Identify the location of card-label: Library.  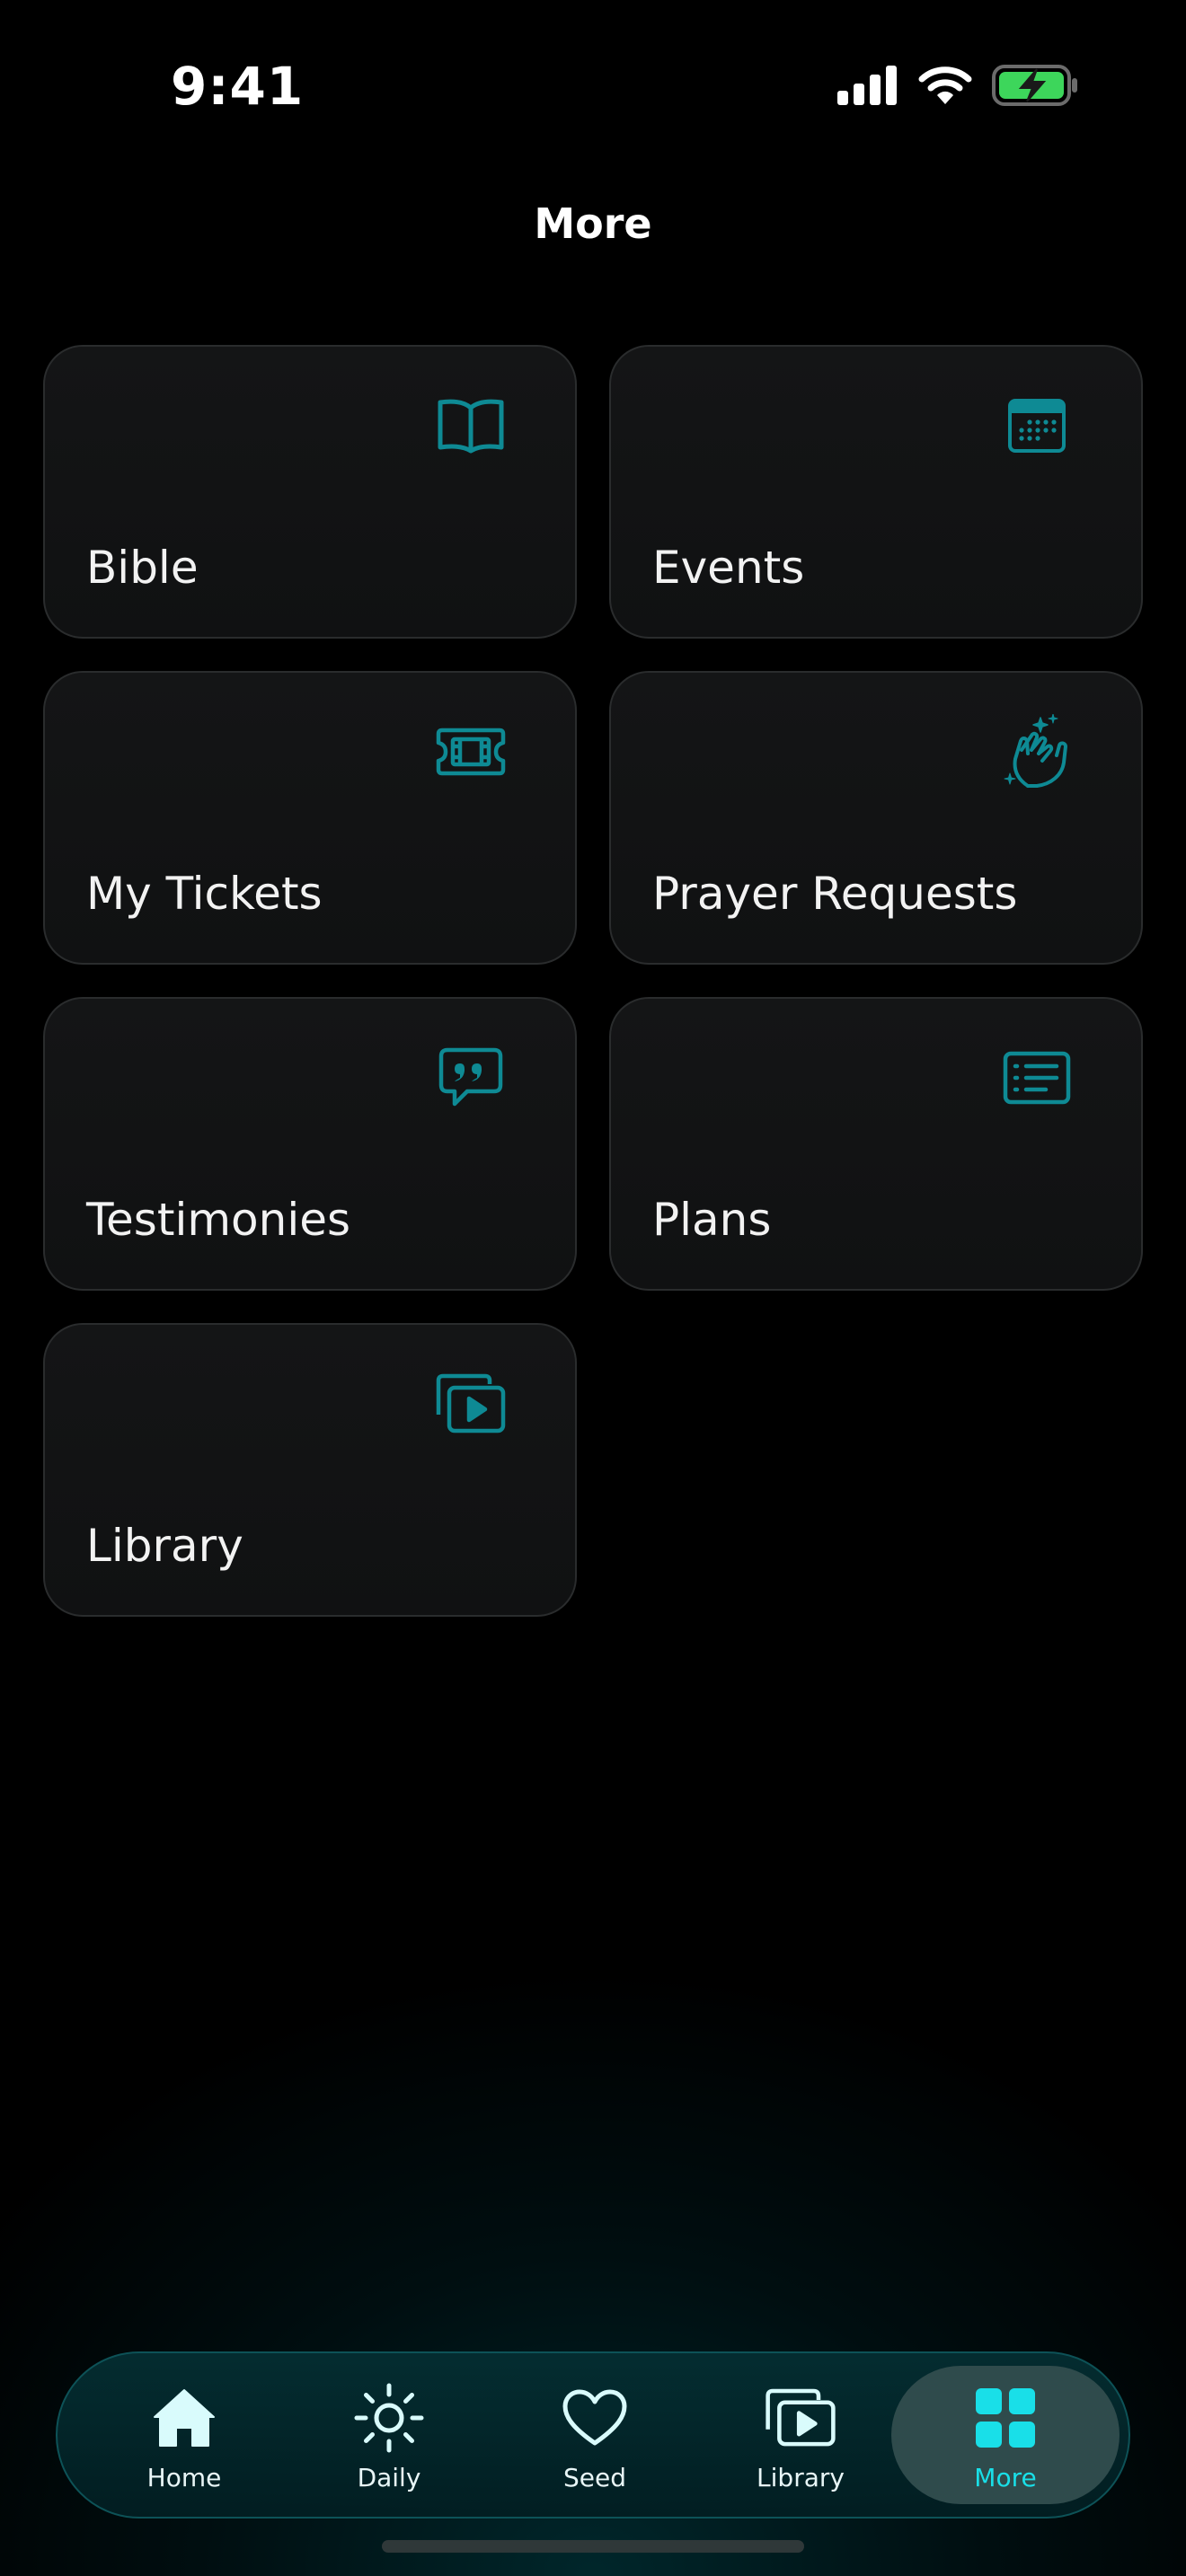
(164, 1546).